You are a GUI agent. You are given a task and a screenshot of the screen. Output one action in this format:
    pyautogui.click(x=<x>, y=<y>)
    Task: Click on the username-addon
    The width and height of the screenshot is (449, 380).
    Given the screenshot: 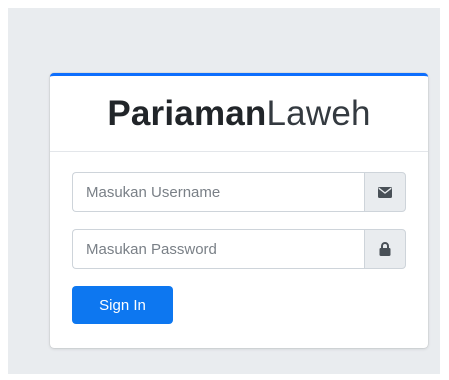 What is the action you would take?
    pyautogui.click(x=385, y=192)
    